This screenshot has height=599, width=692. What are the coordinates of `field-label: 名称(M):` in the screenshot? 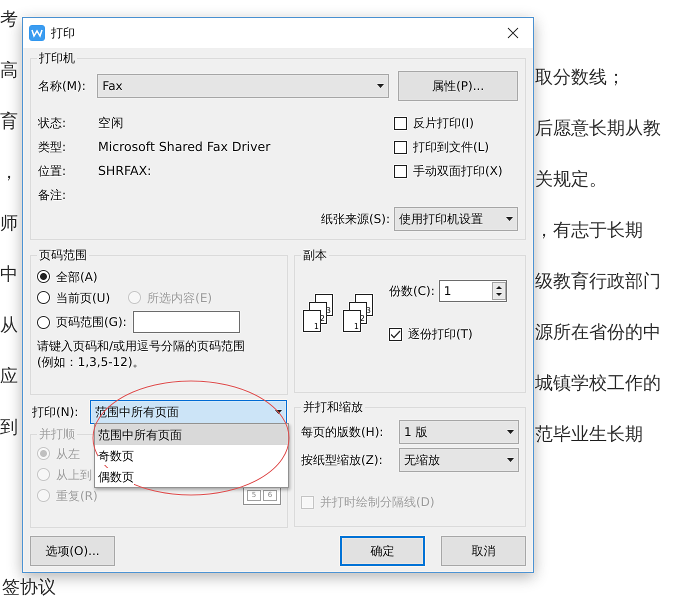 It's located at (62, 86).